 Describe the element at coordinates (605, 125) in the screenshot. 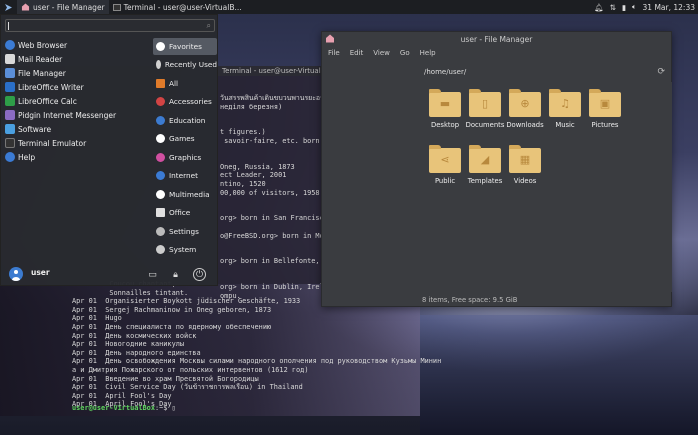

I see `folder-label: Pictures` at that location.